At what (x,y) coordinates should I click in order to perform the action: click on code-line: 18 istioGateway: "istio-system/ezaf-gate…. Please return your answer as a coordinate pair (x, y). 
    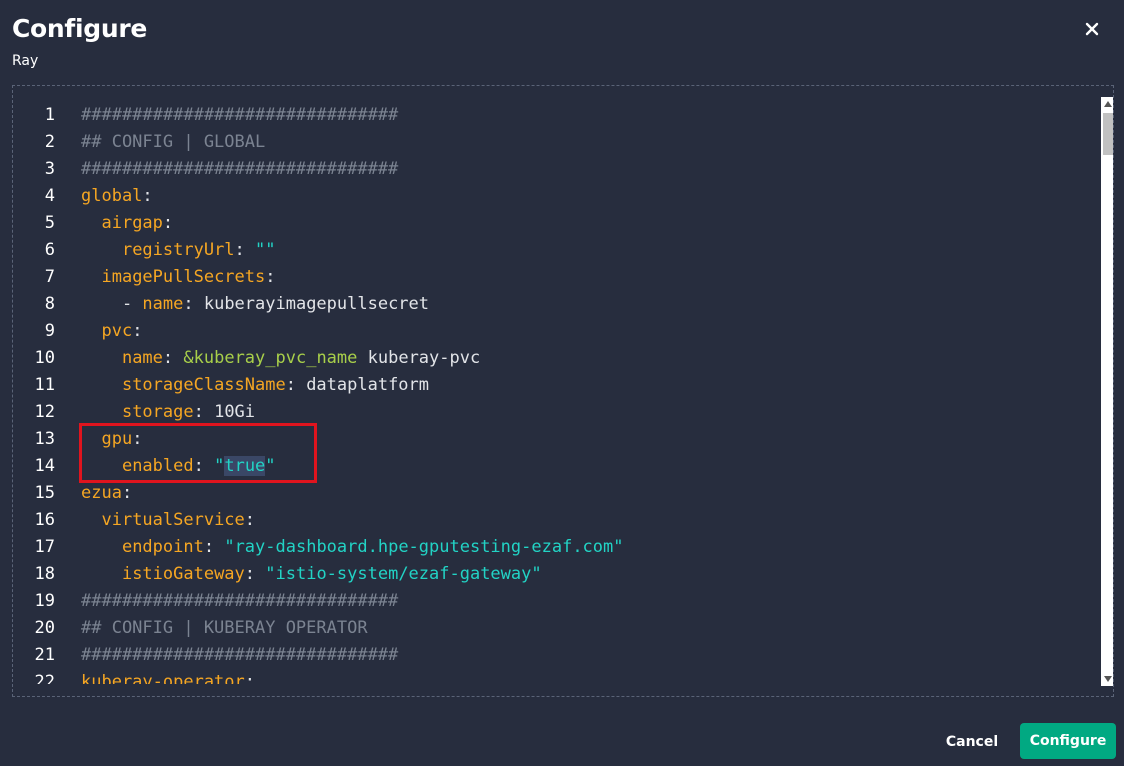
    Looking at the image, I should click on (557, 574).